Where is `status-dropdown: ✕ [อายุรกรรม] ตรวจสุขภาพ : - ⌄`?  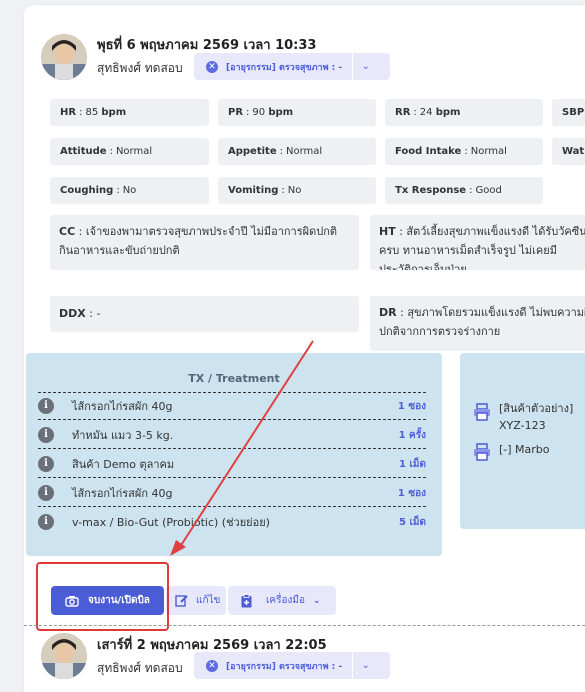
status-dropdown: ✕ [อายุรกรรม] ตรวจสุขภาพ : - ⌄ is located at coordinates (292, 665).